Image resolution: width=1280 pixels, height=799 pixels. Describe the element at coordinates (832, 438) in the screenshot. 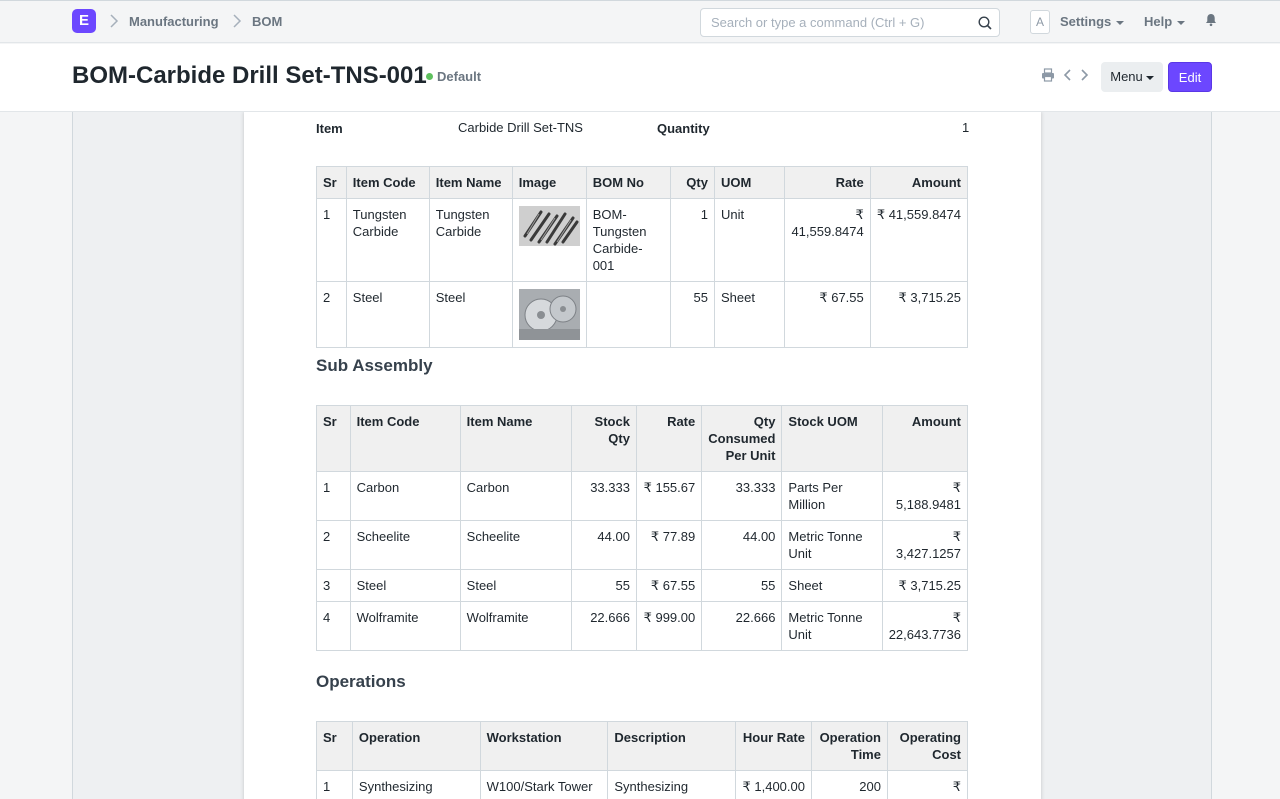

I see `column-header: Stock UOM` at that location.